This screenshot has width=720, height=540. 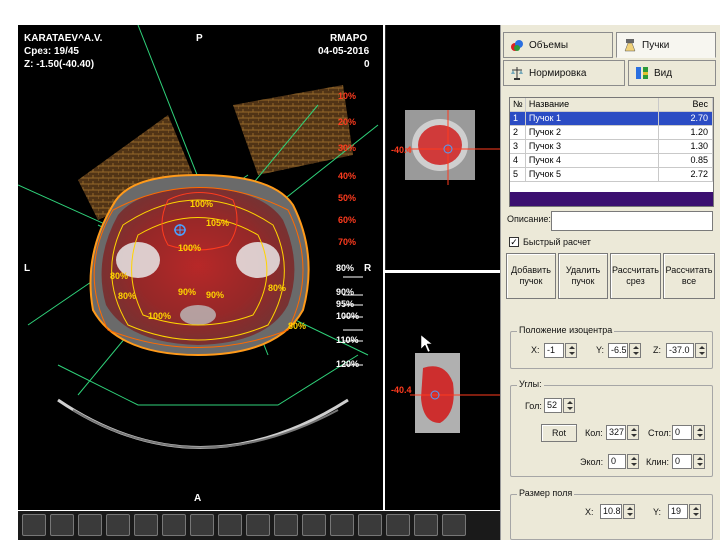 What do you see at coordinates (633, 461) in the screenshot?
I see `couch-stepper` at bounding box center [633, 461].